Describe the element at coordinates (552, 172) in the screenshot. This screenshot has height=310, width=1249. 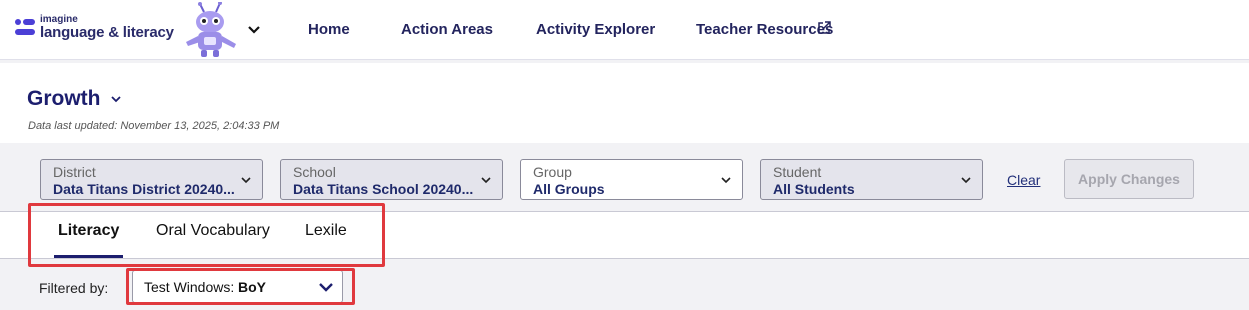
I see `group-label: Group` at that location.